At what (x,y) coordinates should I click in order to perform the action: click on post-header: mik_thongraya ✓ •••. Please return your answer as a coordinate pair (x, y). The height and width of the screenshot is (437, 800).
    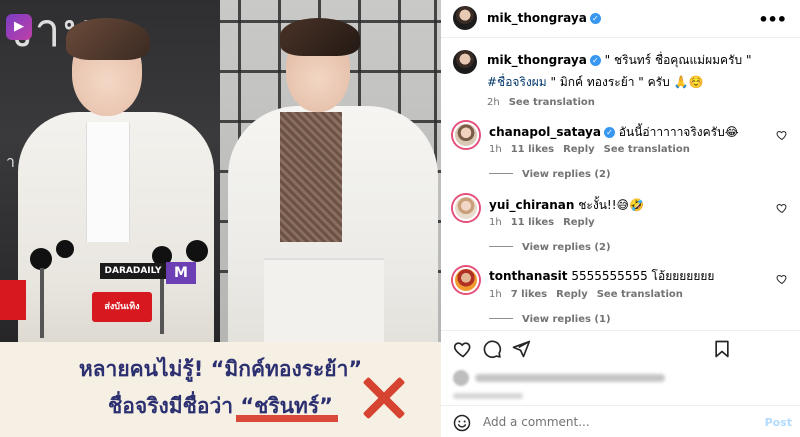
    Looking at the image, I should click on (620, 19).